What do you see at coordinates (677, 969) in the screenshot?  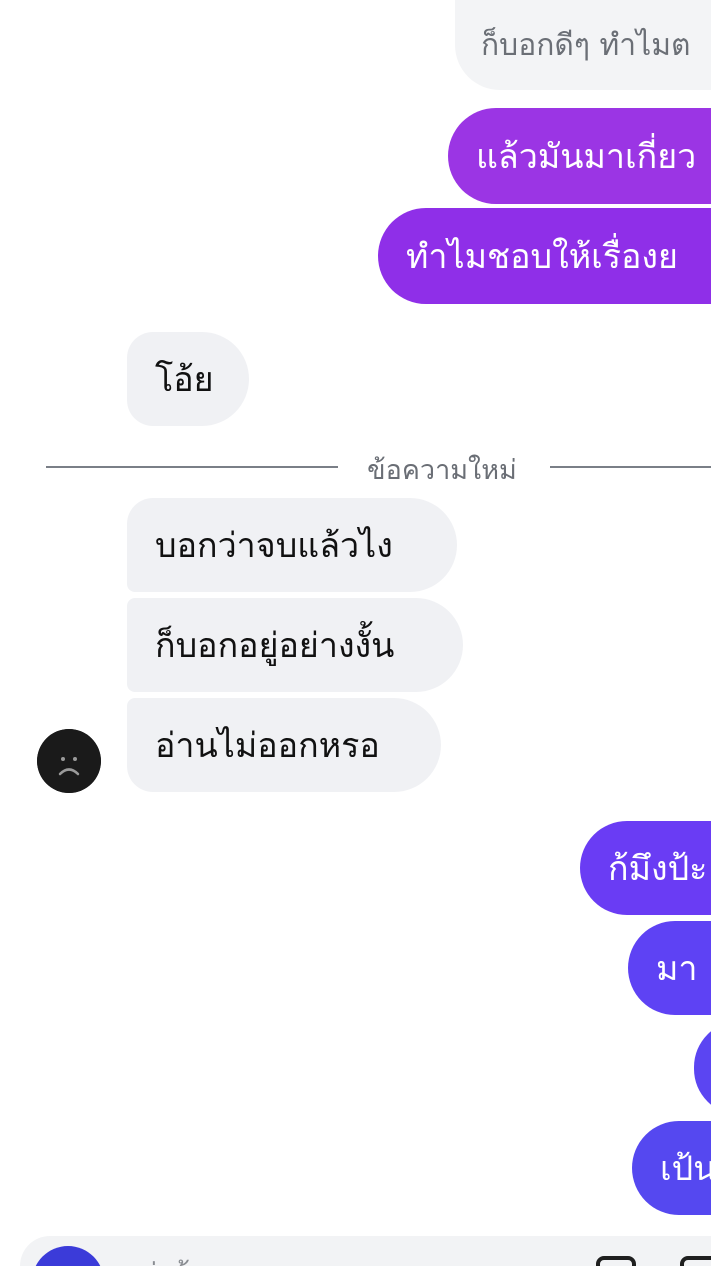 I see `message-text: มา` at bounding box center [677, 969].